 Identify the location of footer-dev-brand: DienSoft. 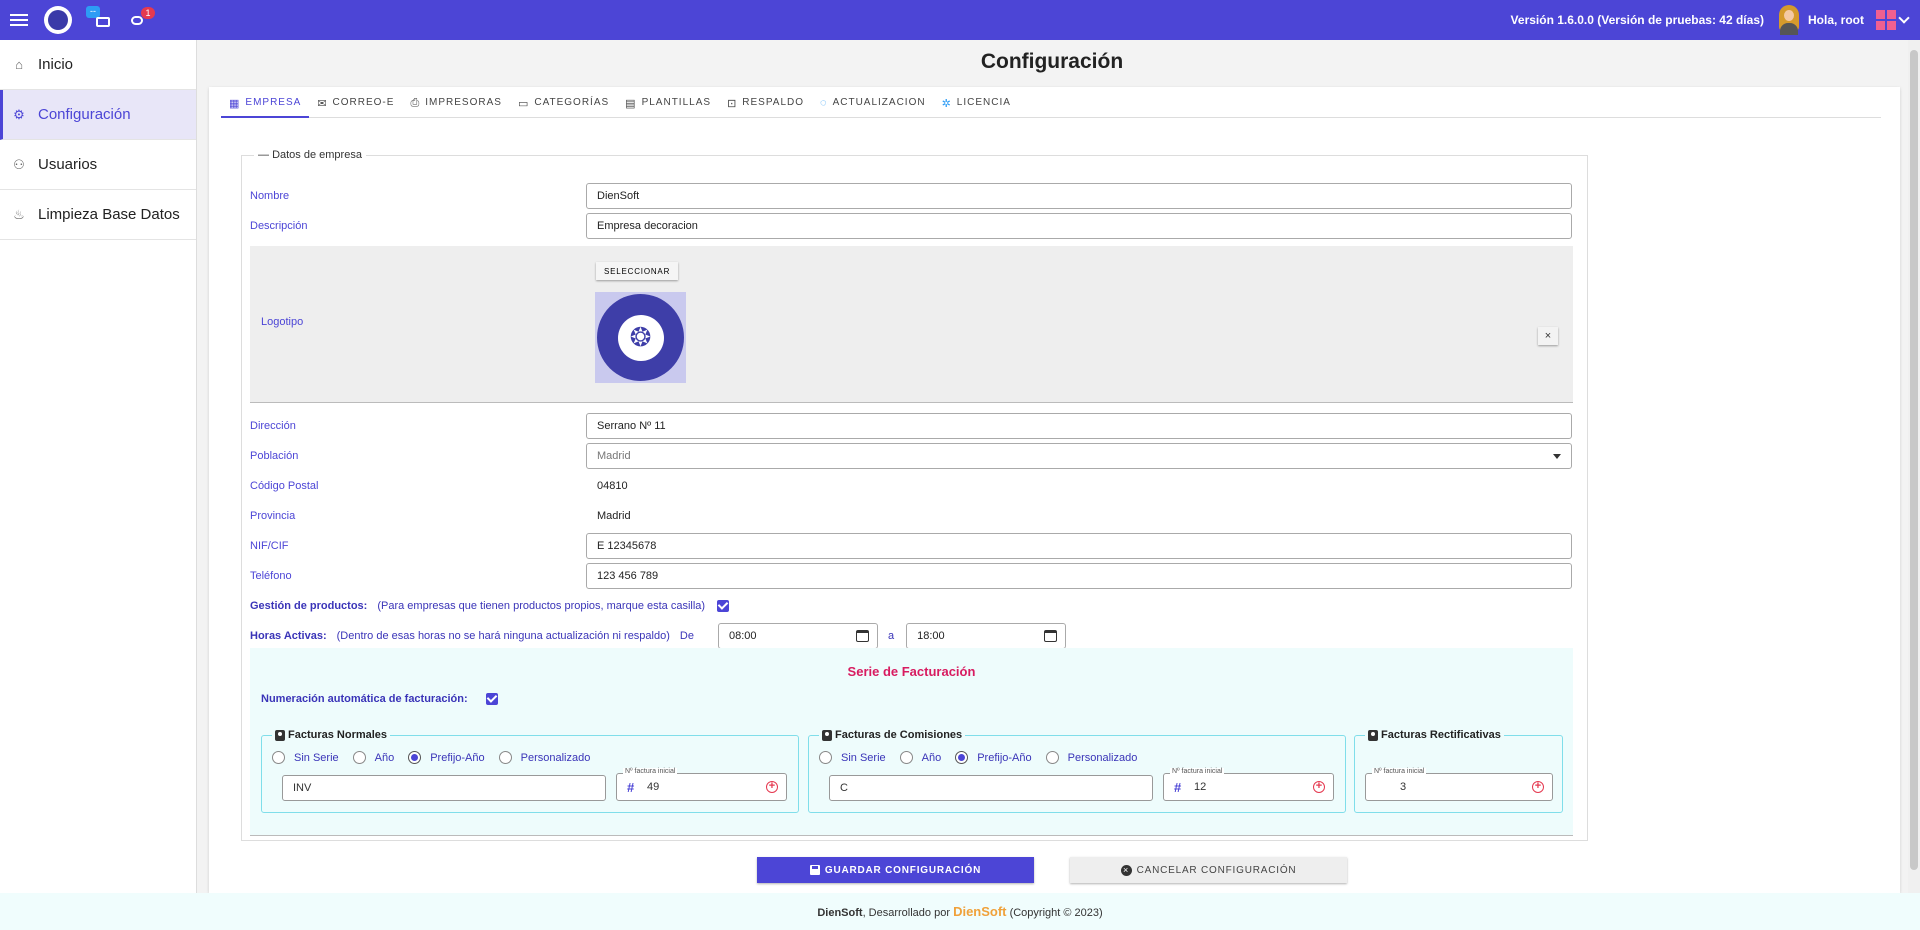
(979, 911).